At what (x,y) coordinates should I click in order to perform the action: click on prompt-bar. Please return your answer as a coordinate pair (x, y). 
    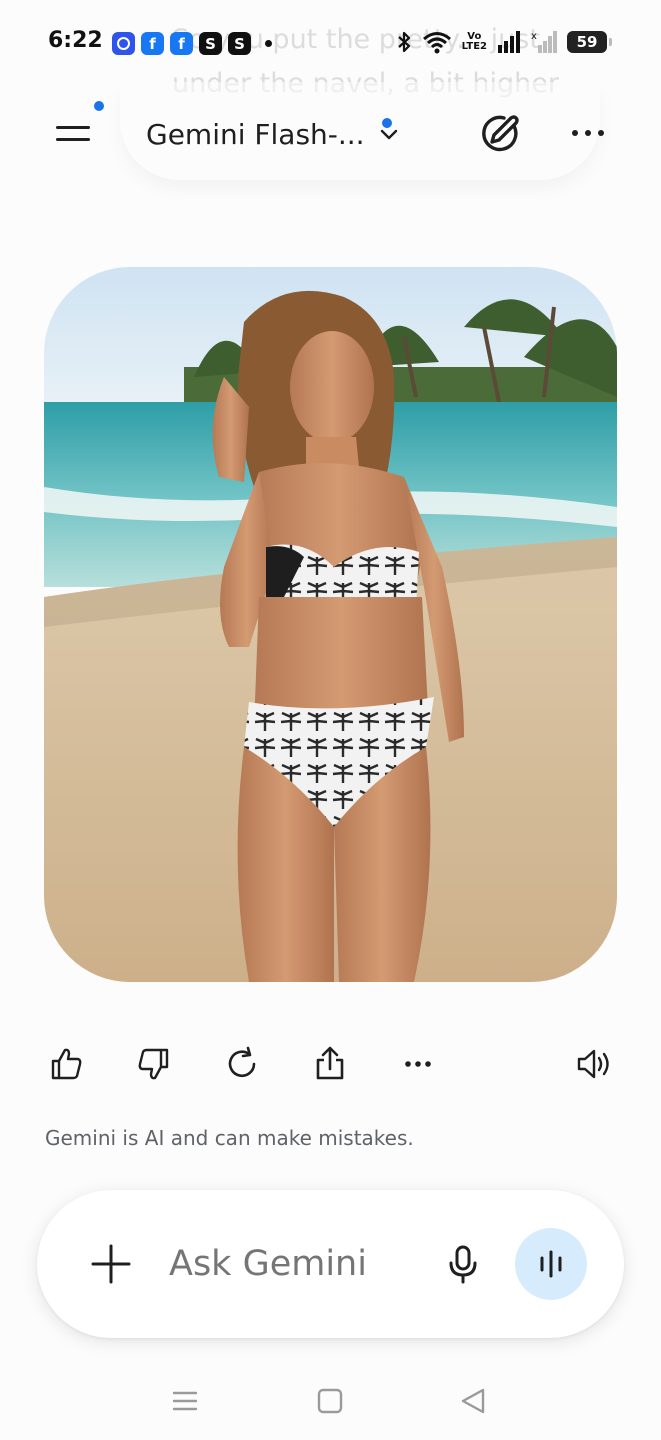
    Looking at the image, I should click on (330, 1264).